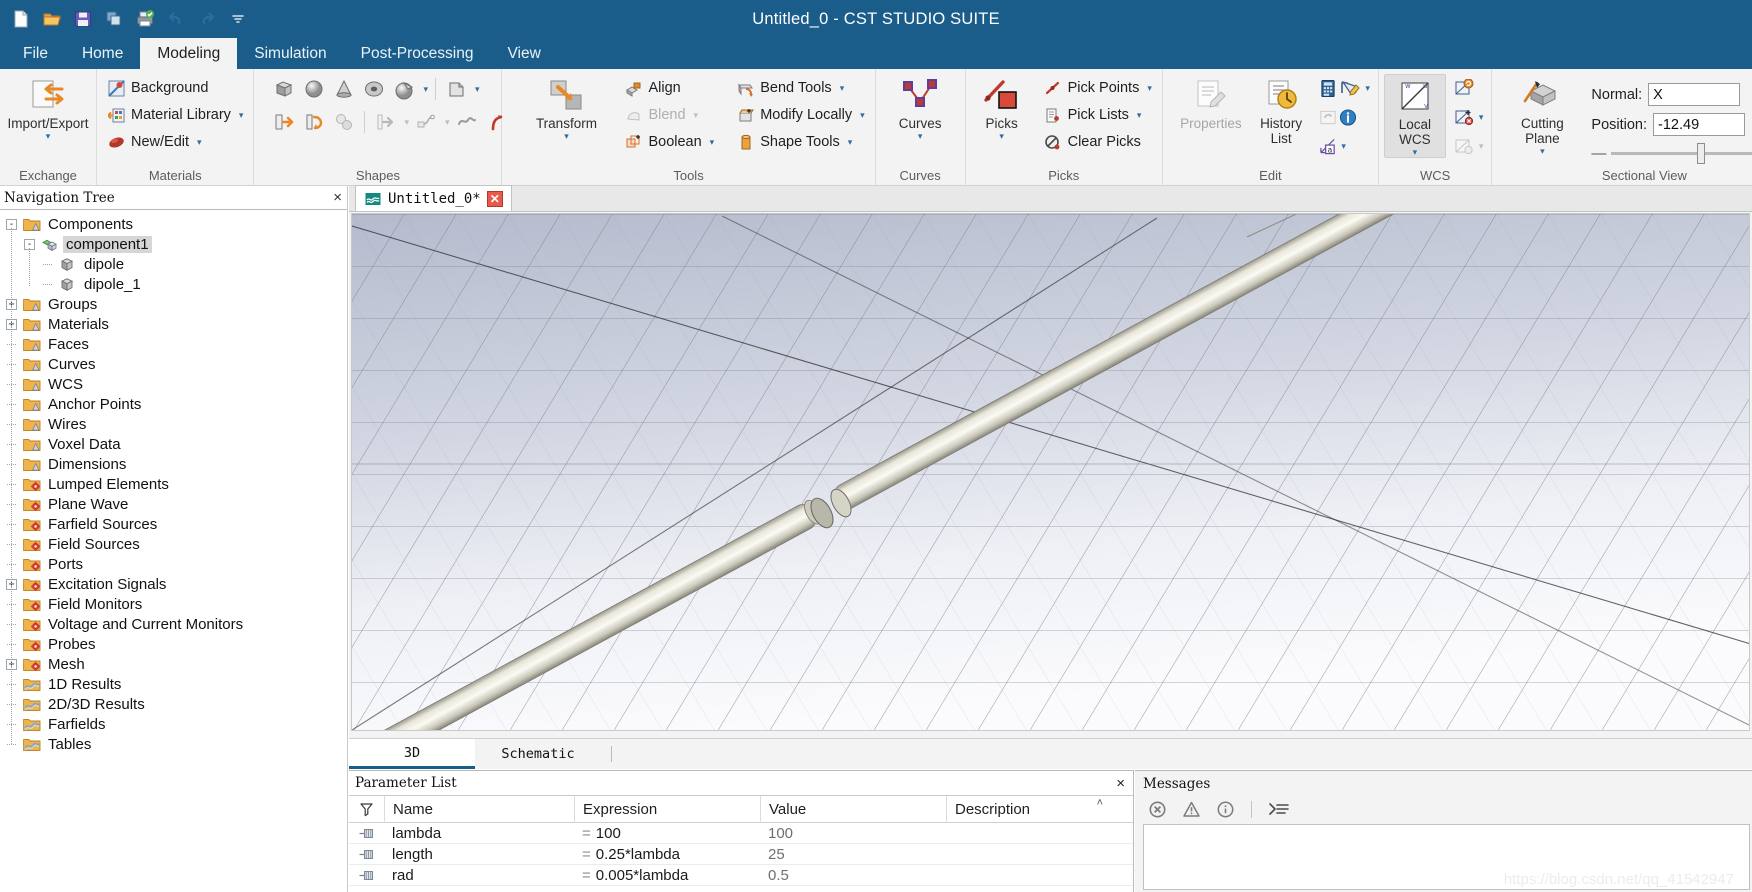  What do you see at coordinates (669, 142) in the screenshot?
I see `boolean-button: Boolean ▾` at bounding box center [669, 142].